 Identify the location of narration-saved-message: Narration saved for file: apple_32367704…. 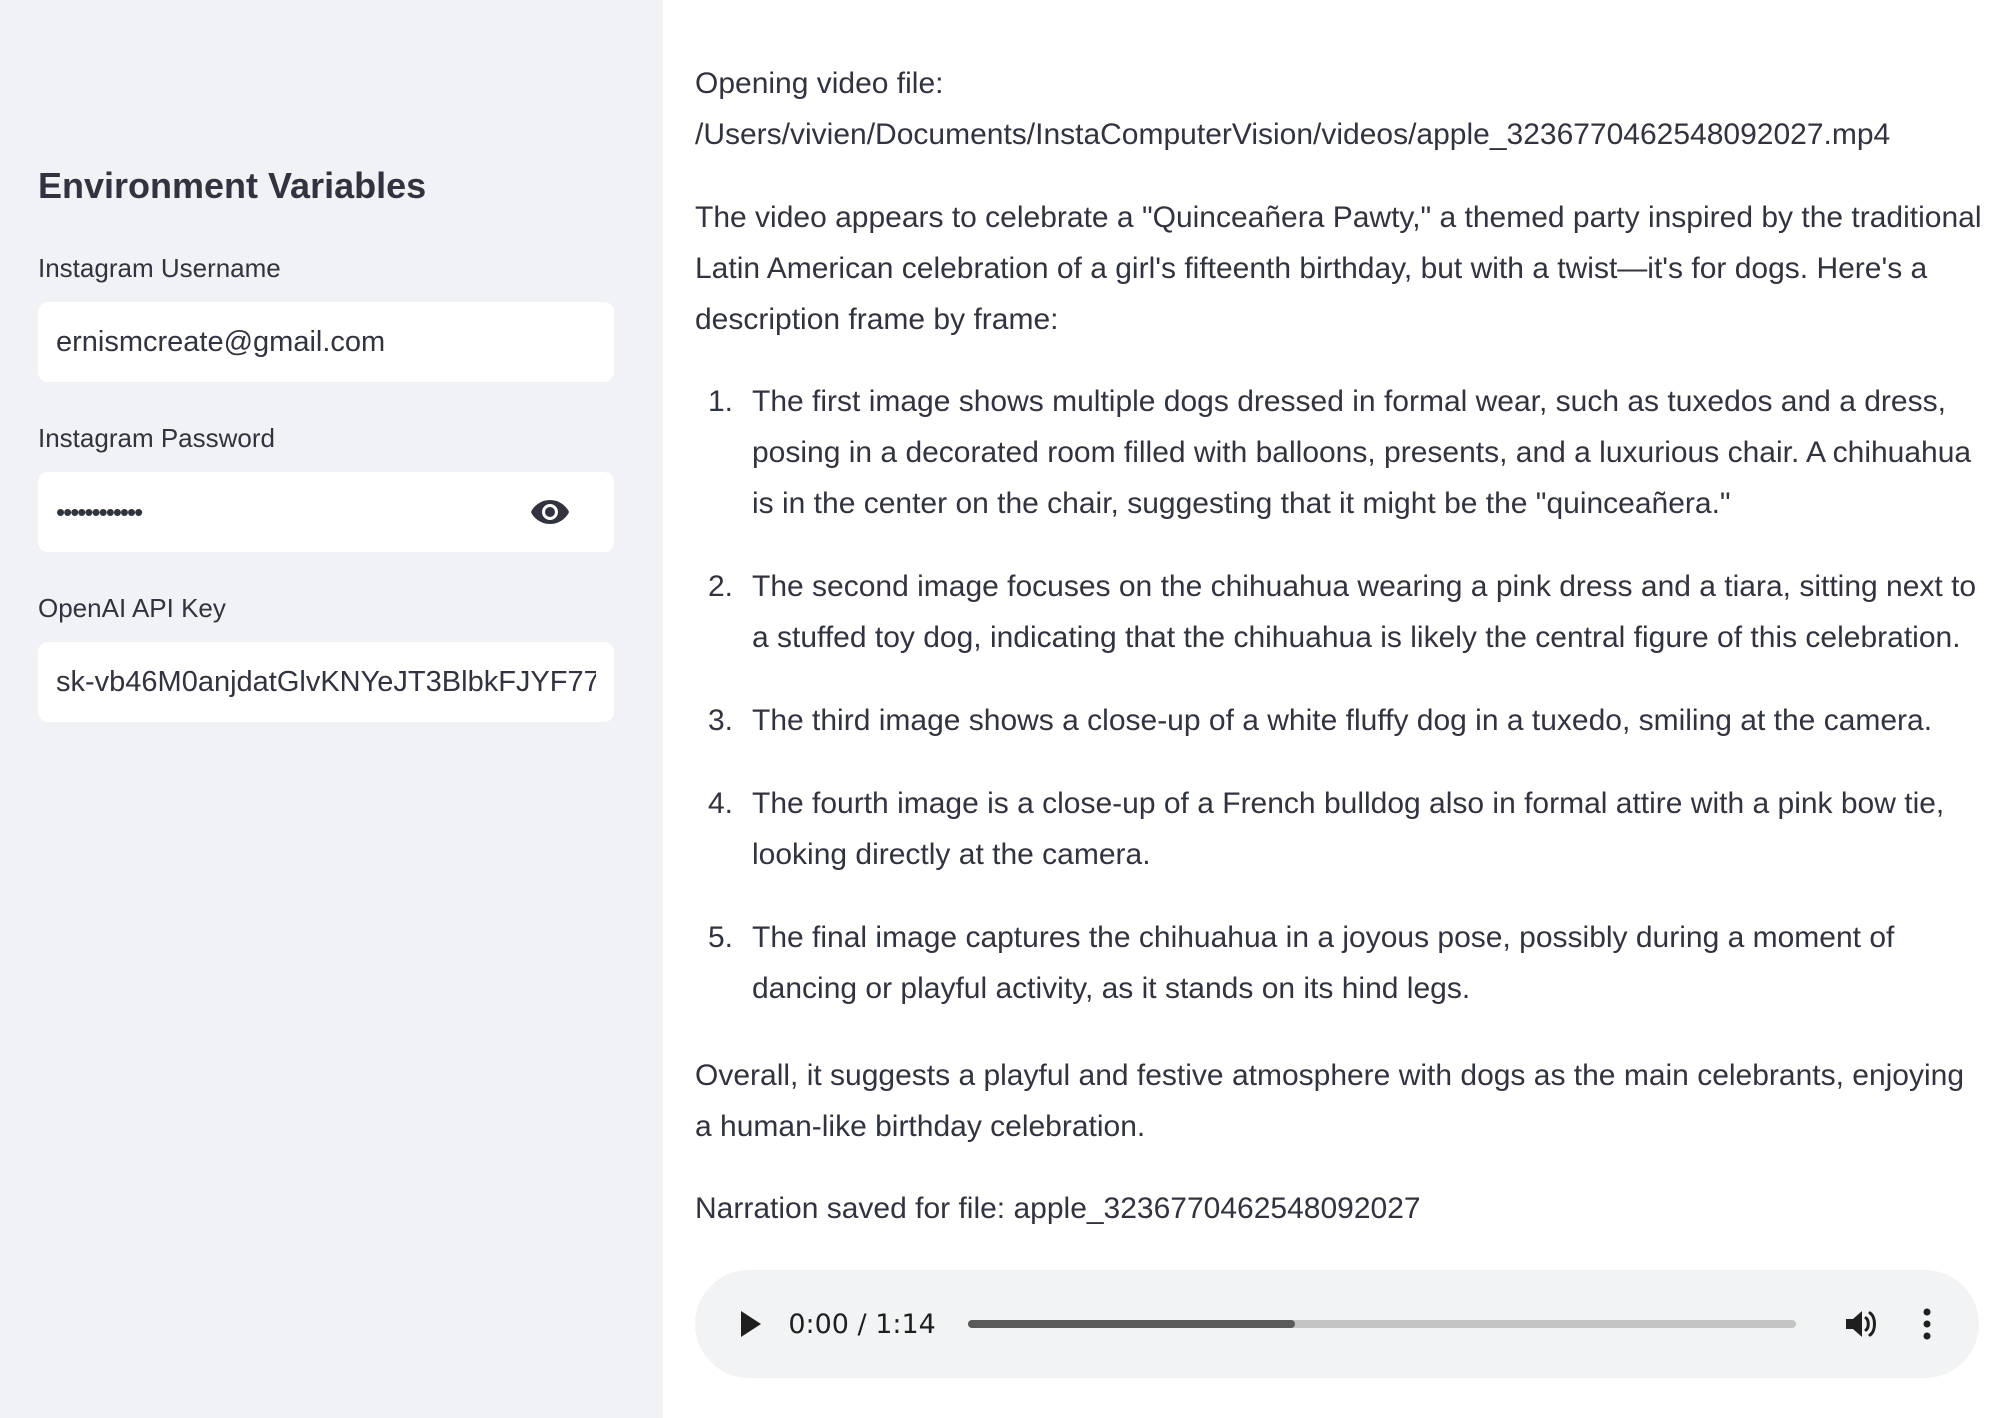
(1058, 1208).